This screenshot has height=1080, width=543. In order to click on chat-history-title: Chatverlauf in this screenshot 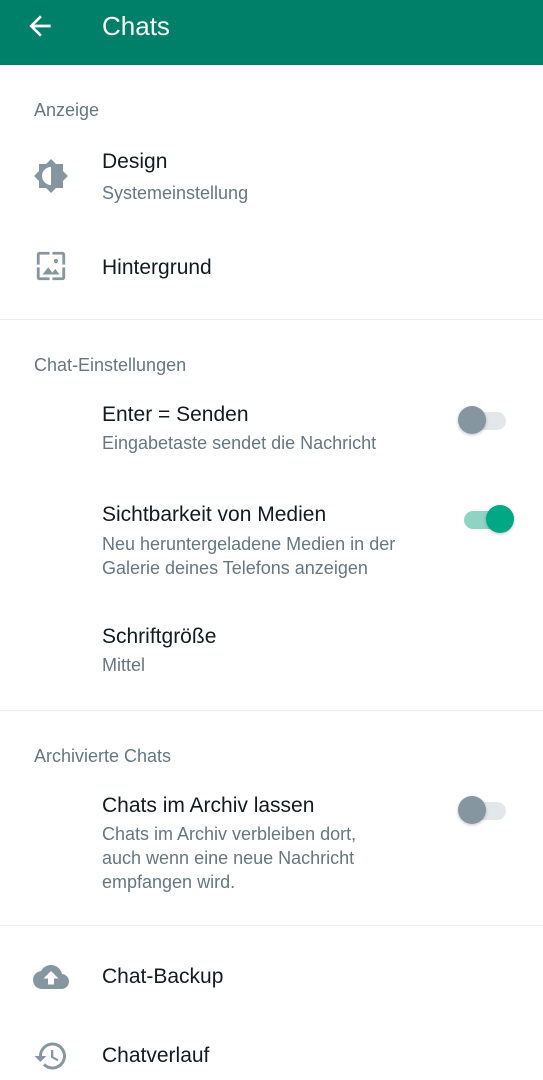, I will do `click(156, 1055)`.